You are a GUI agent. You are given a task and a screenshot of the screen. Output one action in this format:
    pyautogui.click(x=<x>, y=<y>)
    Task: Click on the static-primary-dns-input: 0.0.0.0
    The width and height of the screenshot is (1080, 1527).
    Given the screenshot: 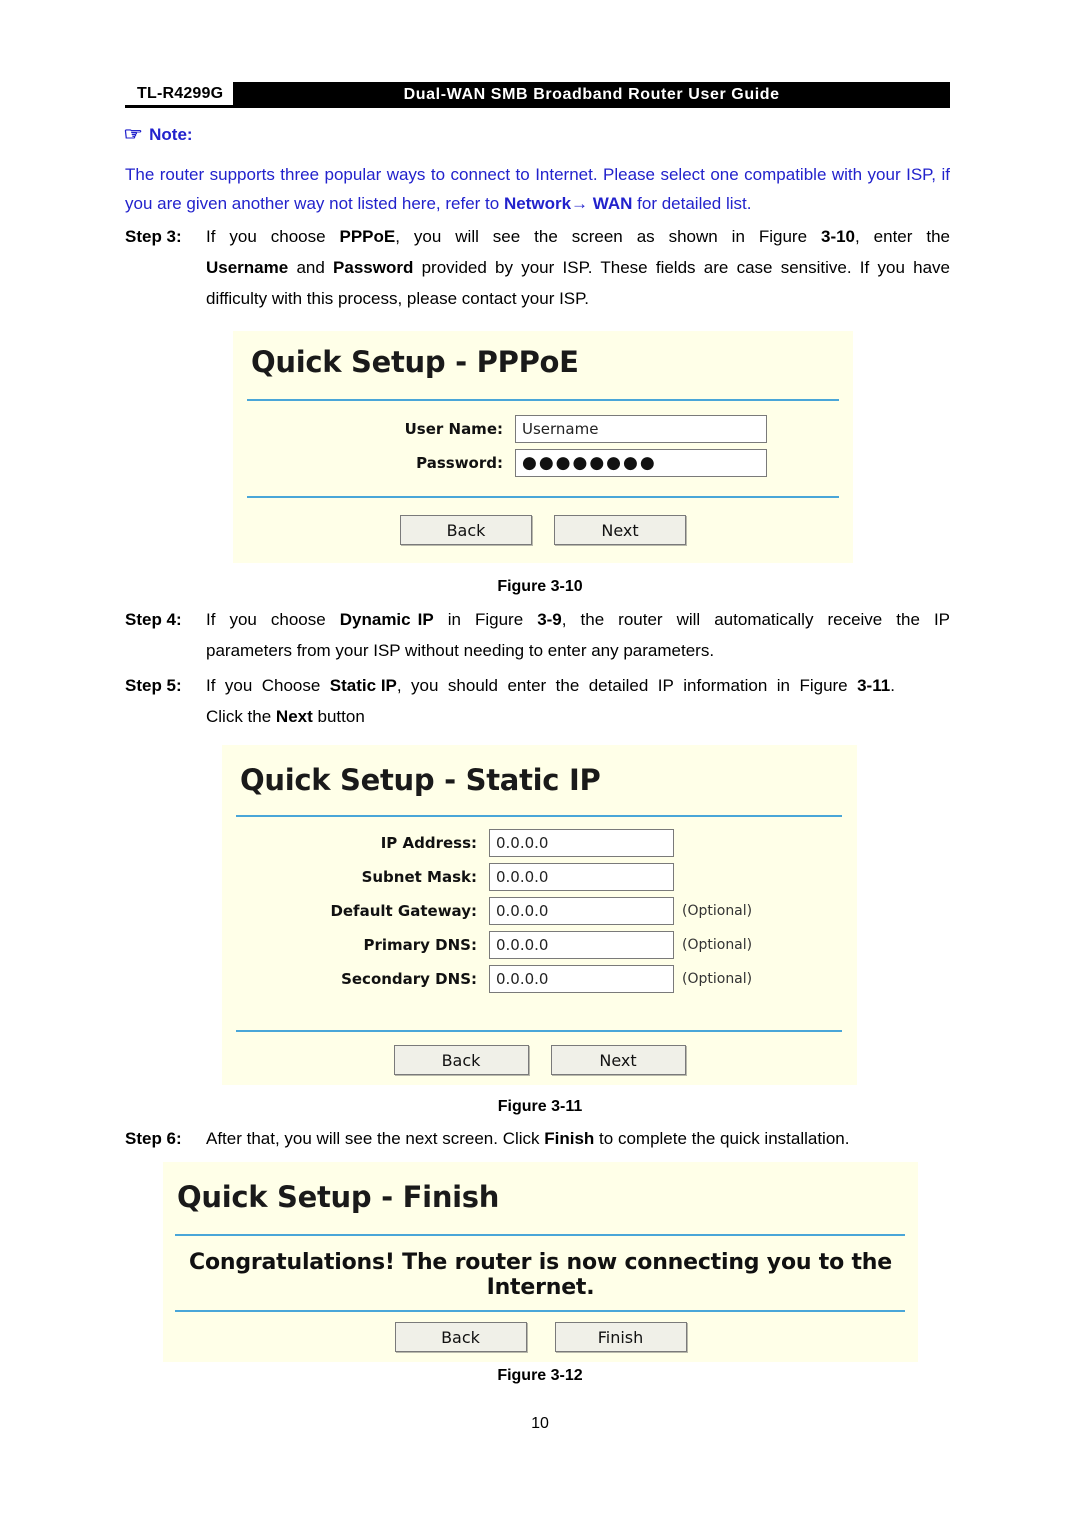 What is the action you would take?
    pyautogui.click(x=581, y=945)
    